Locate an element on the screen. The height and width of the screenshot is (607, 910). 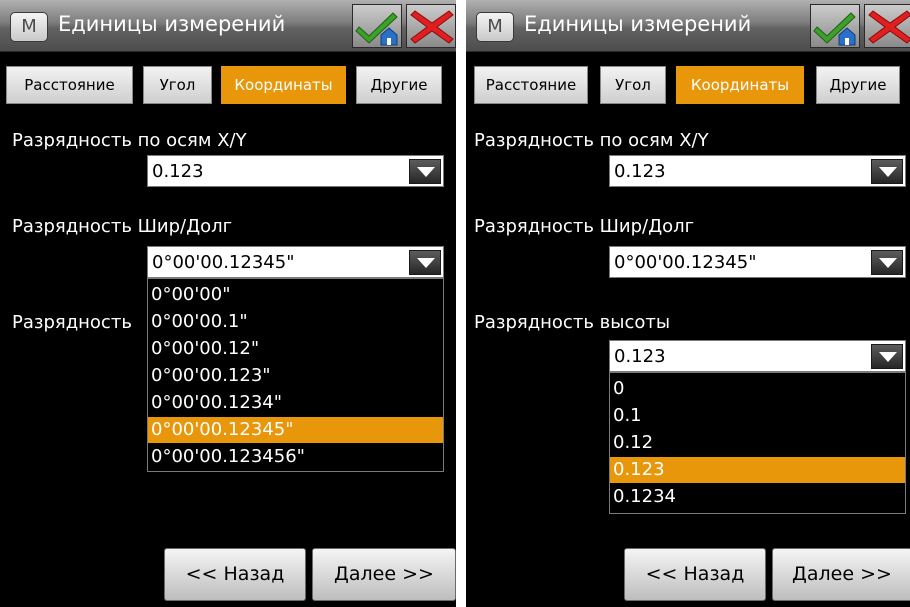
list-item: 0.12 is located at coordinates (757, 443).